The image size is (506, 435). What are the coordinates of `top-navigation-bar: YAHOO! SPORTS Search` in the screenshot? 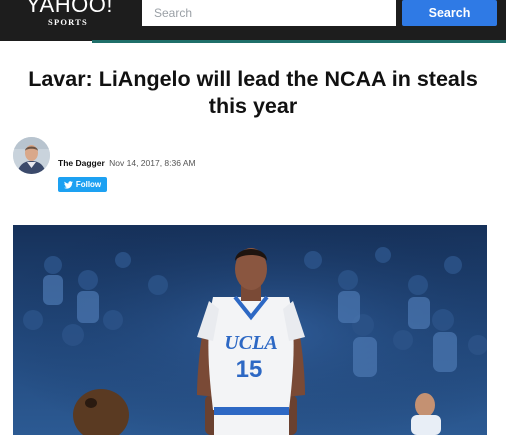 It's located at (253, 20).